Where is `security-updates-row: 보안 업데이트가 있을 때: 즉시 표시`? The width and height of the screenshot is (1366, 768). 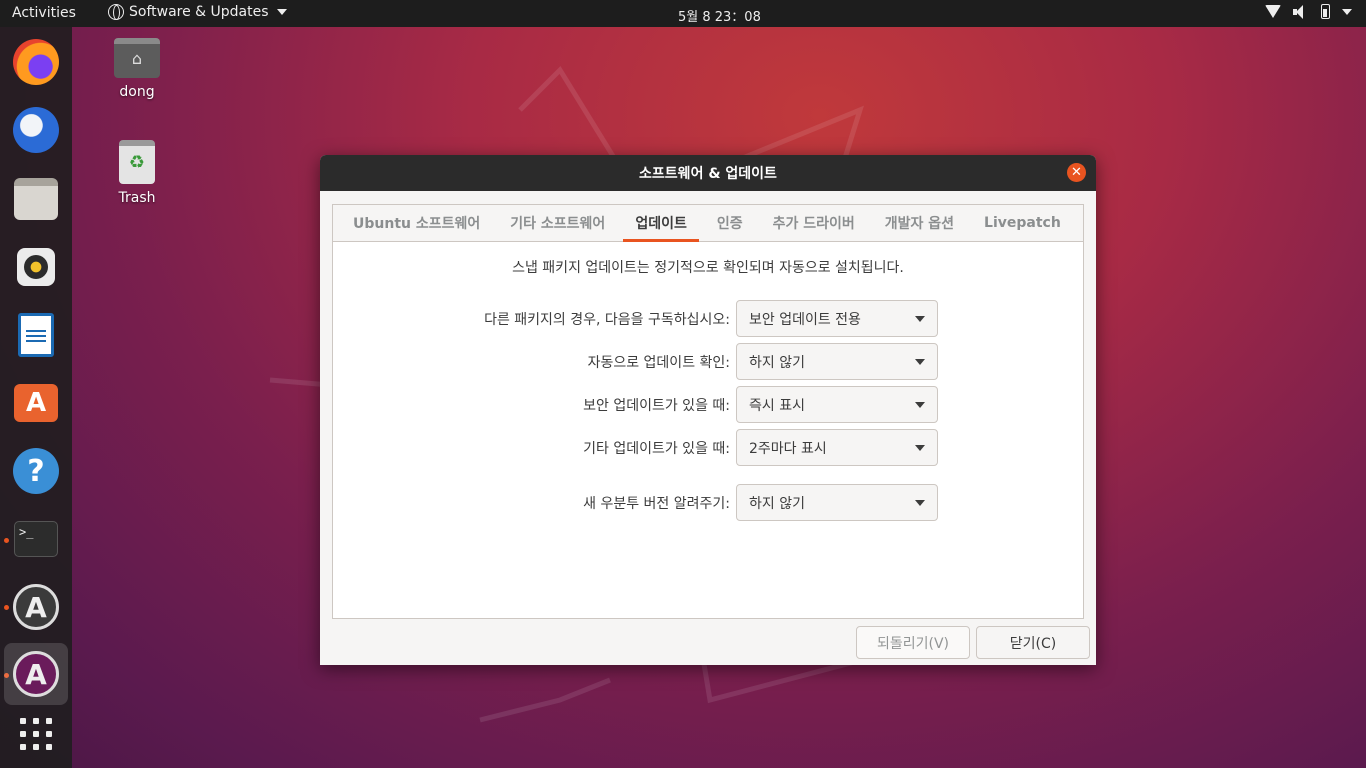
security-updates-row: 보안 업데이트가 있을 때: 즉시 표시 is located at coordinates (760, 404).